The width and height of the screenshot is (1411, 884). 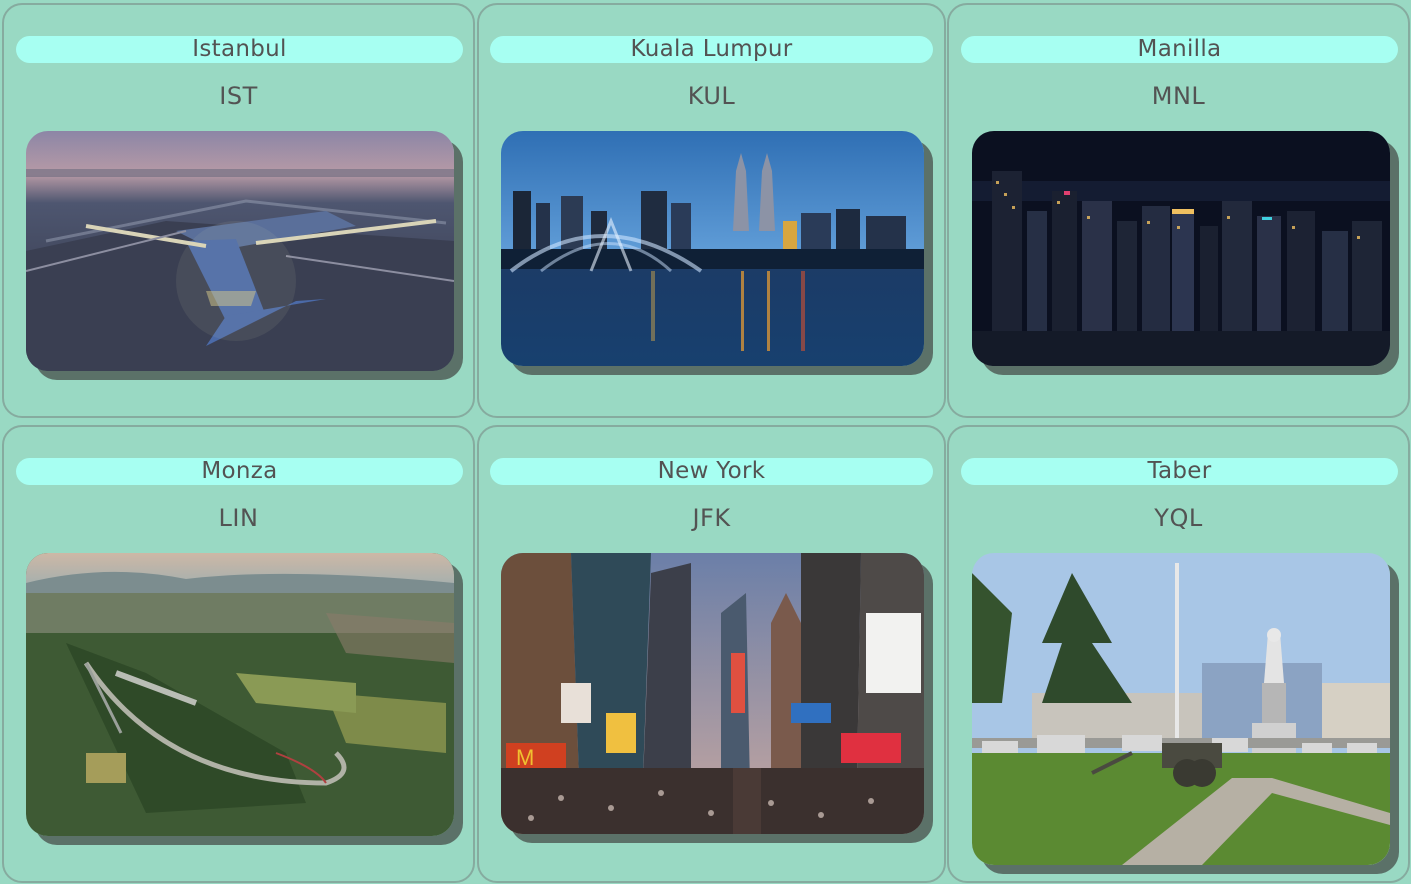 I want to click on istanbul-airport-aerial-photo, so click(x=240, y=251).